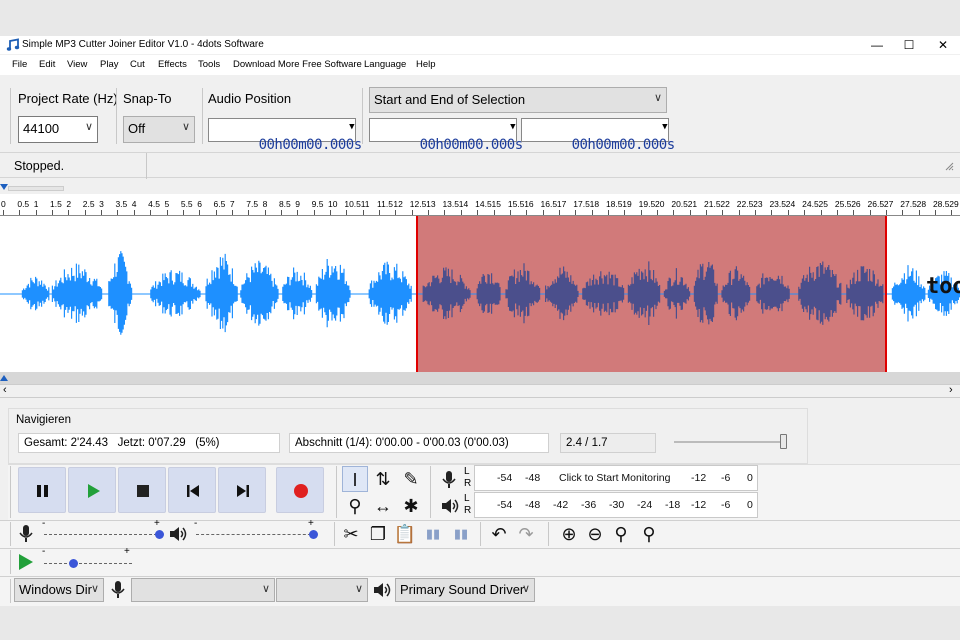 This screenshot has height=640, width=960. What do you see at coordinates (385, 64) in the screenshot?
I see `menu-language: Language` at bounding box center [385, 64].